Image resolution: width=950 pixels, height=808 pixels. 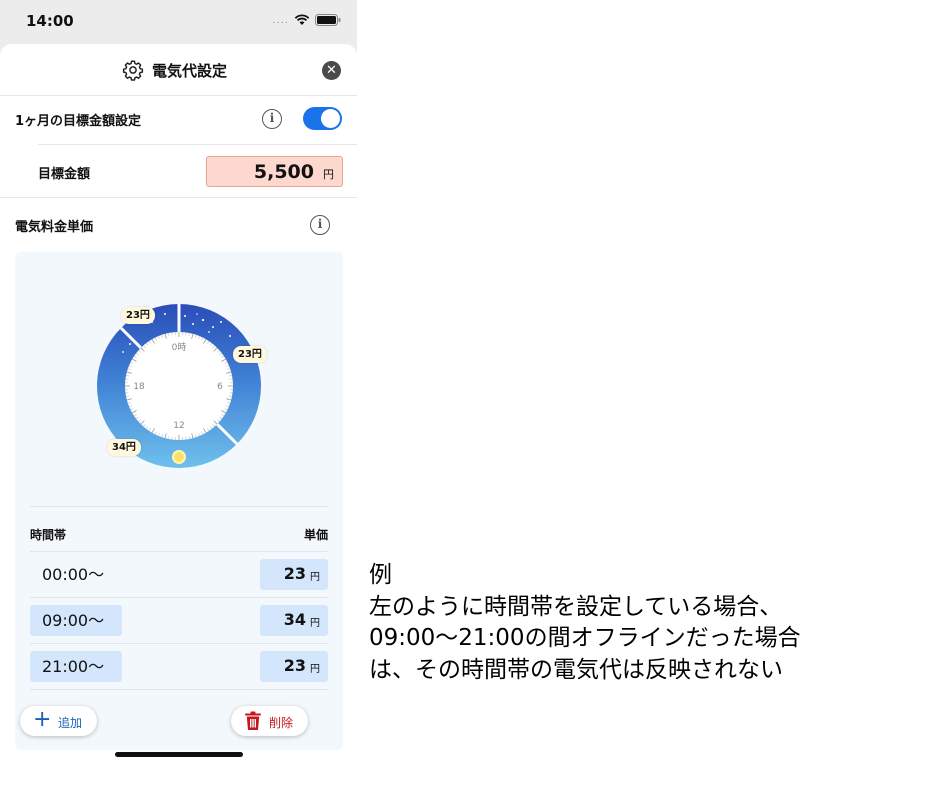 What do you see at coordinates (315, 535) in the screenshot?
I see `header-price: 単価` at bounding box center [315, 535].